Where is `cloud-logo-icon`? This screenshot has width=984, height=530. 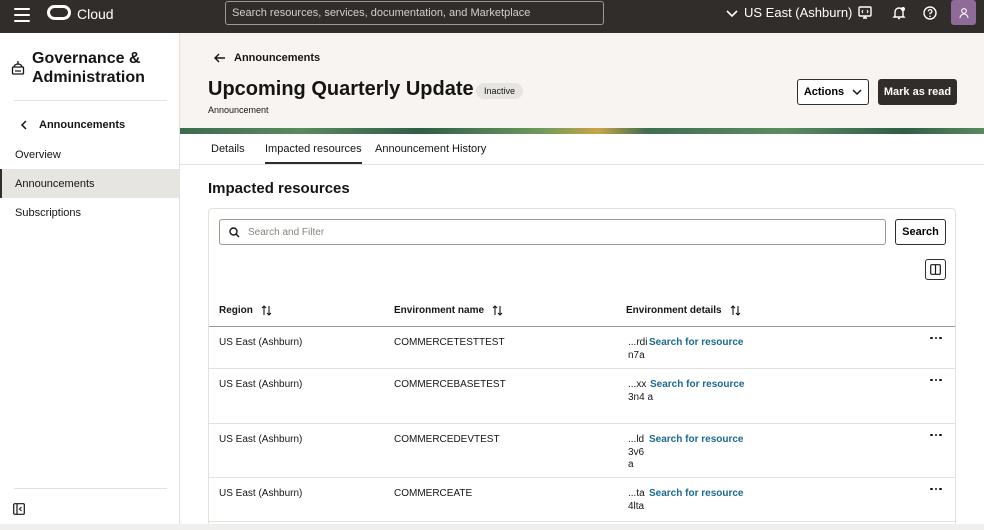
cloud-logo-icon is located at coordinates (59, 12).